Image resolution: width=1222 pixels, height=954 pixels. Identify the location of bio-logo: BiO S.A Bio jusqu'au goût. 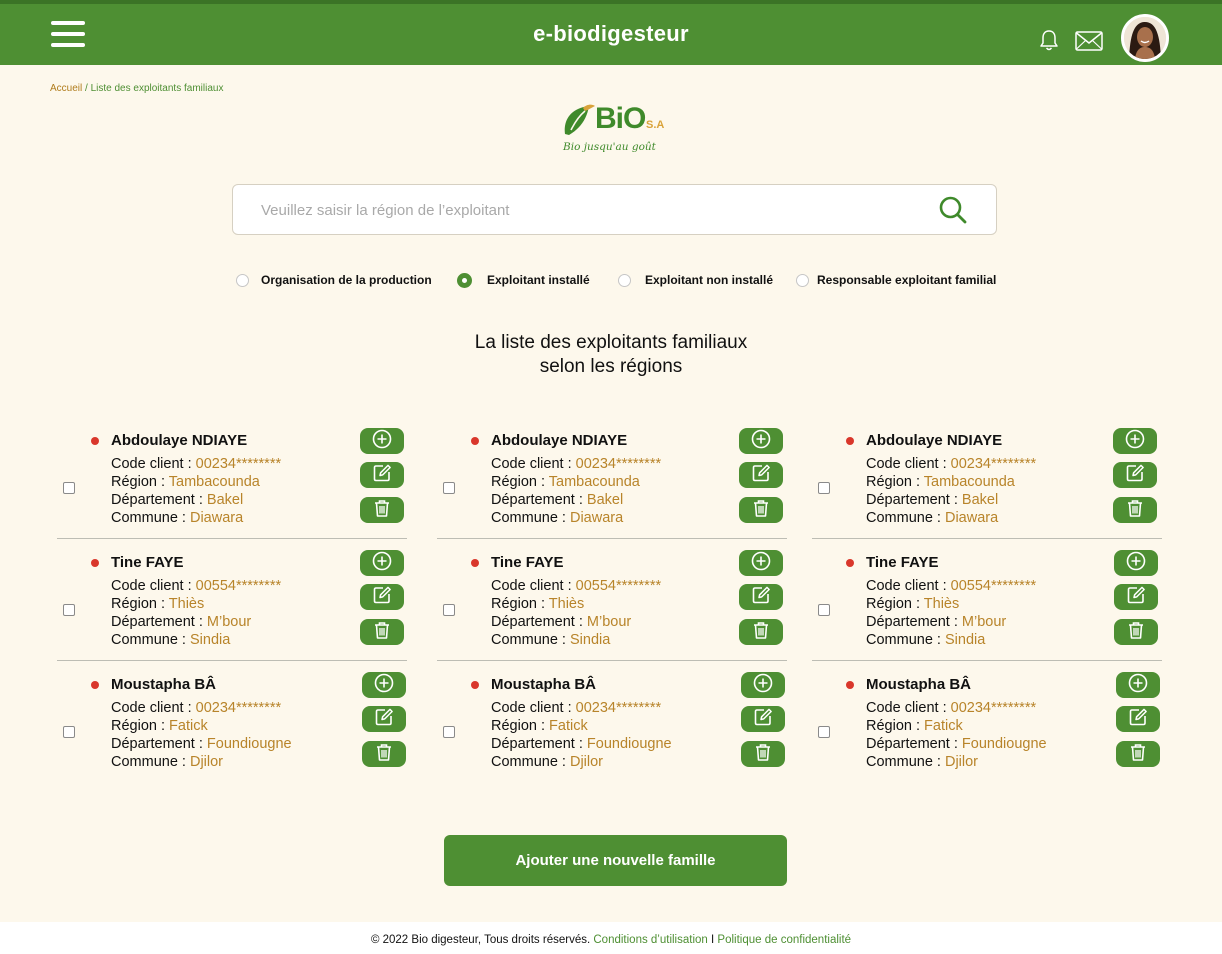
(615, 129).